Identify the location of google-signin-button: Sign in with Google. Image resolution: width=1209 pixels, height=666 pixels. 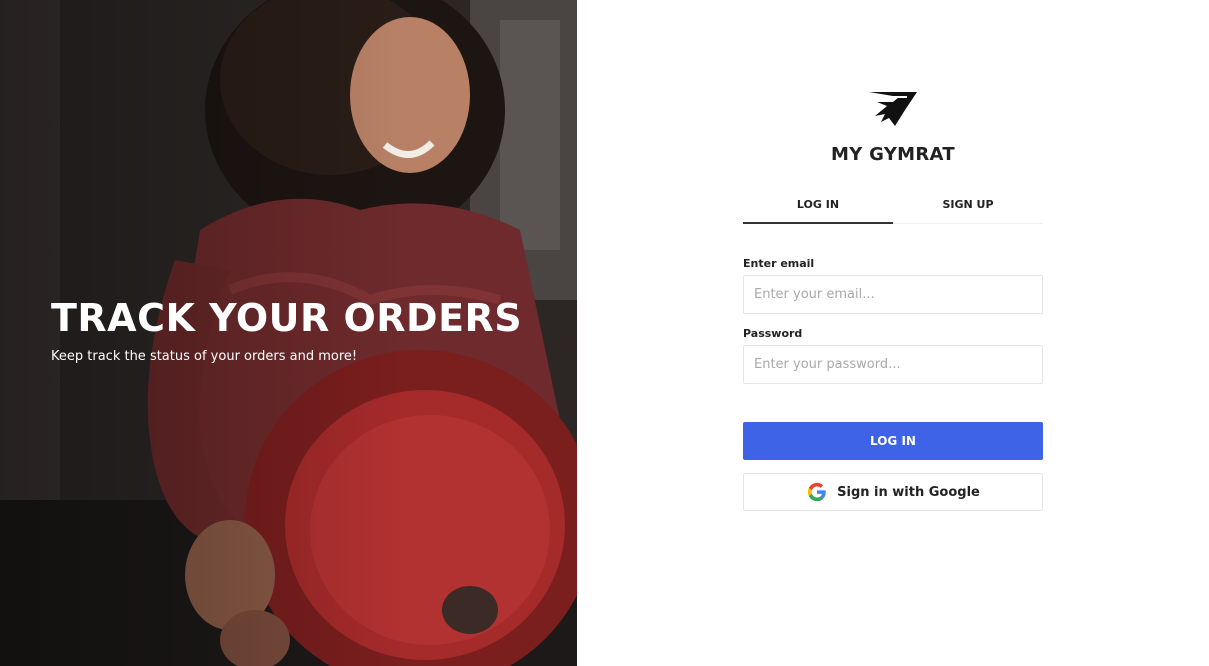
(893, 492).